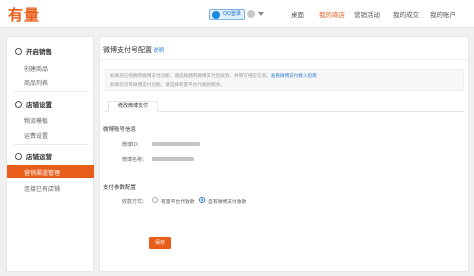  I want to click on radio-own-weibo-pay, so click(202, 200).